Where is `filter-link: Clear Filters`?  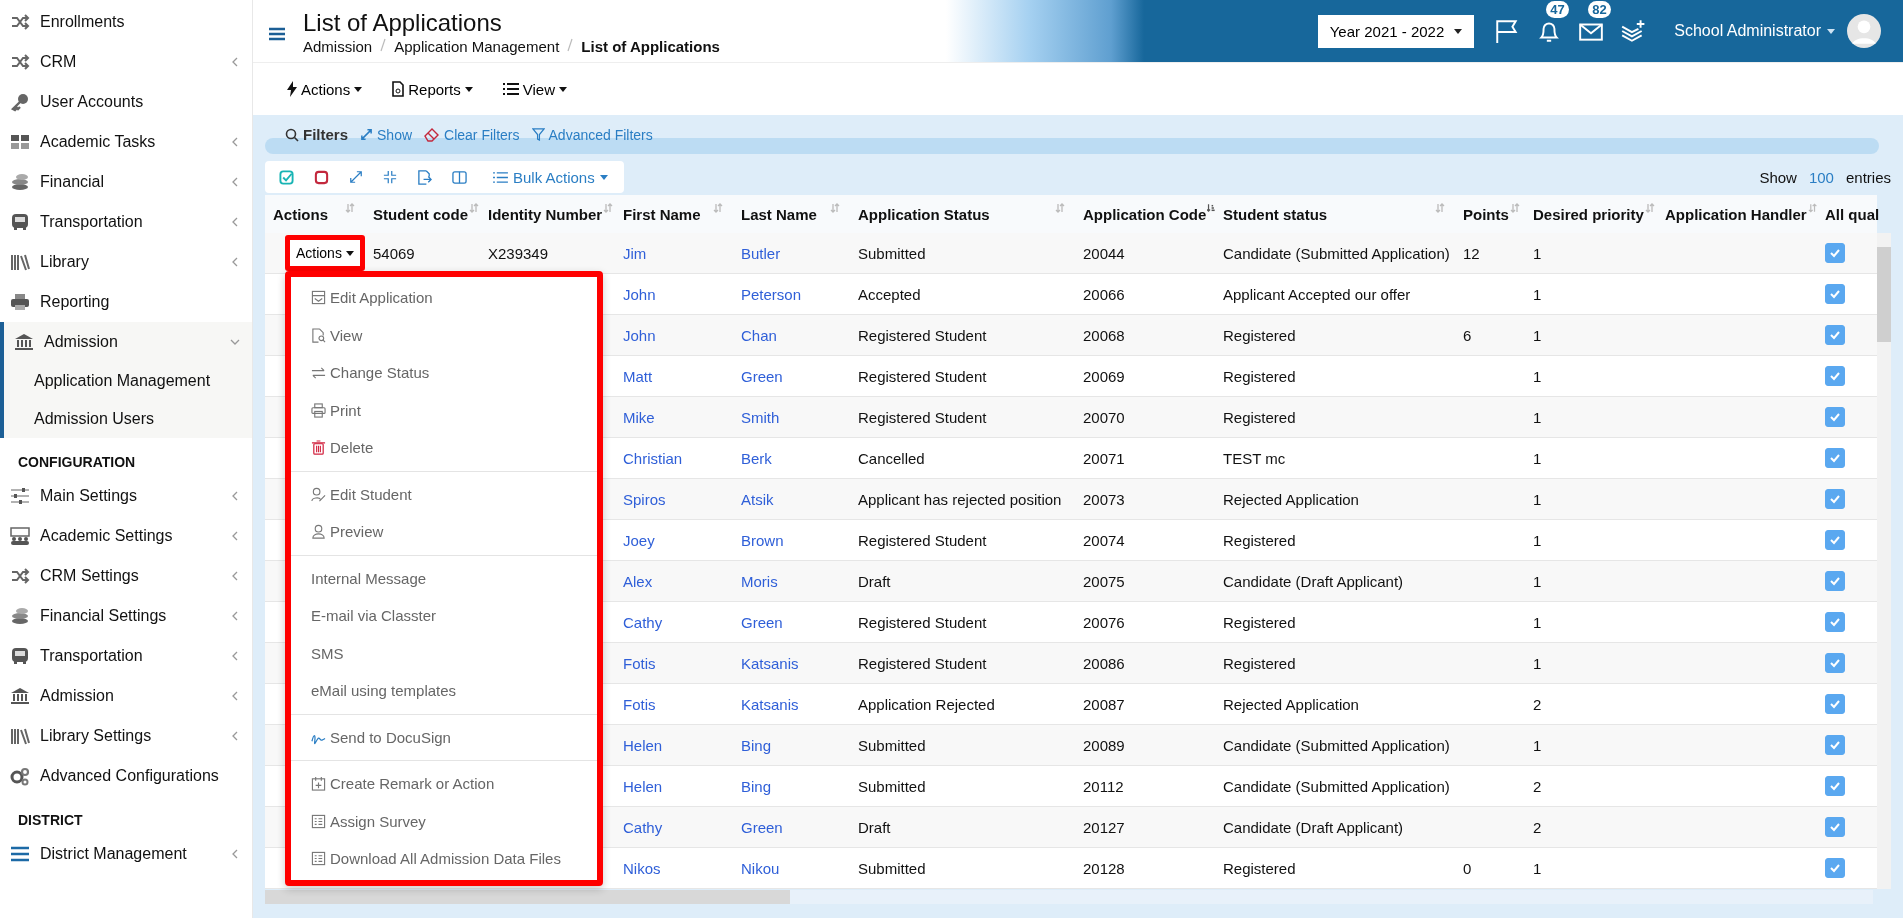 filter-link: Clear Filters is located at coordinates (472, 134).